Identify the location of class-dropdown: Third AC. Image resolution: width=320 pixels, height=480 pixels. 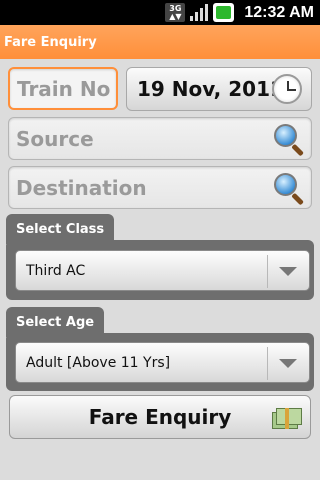
(162, 270).